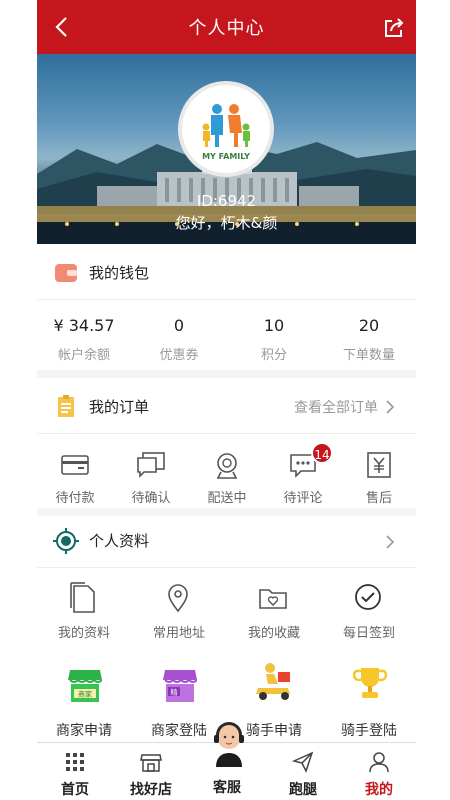 This screenshot has height=800, width=450. I want to click on svg-text: MY FAMILY, so click(226, 156).